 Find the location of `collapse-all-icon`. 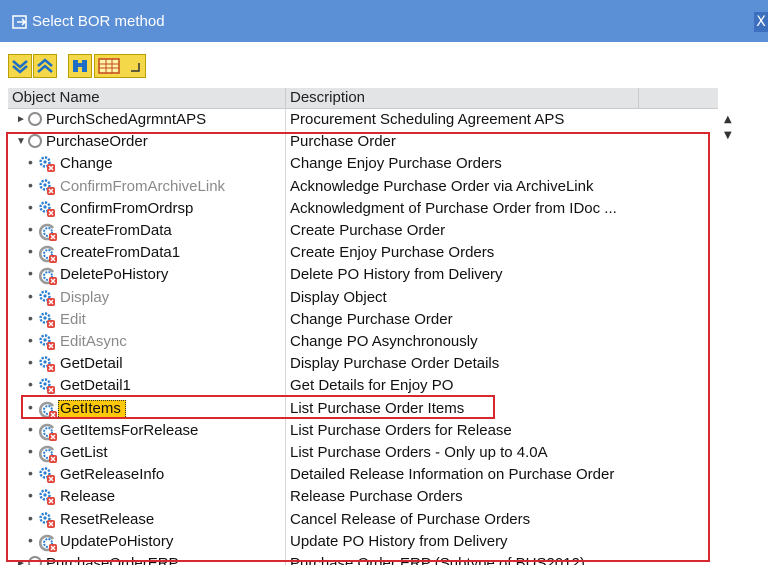

collapse-all-icon is located at coordinates (45, 65).